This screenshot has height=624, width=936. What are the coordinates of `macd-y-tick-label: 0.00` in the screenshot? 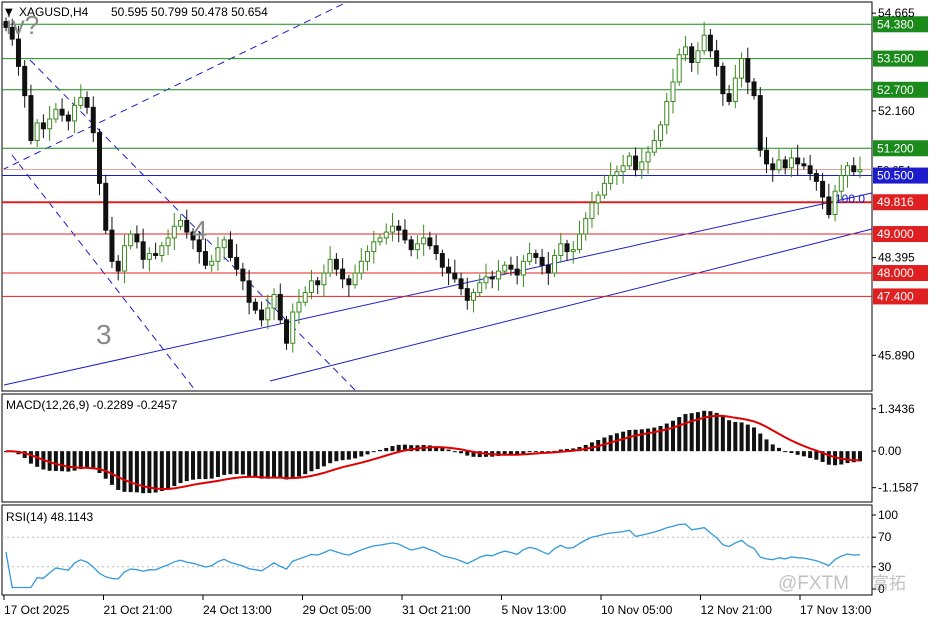 It's located at (890, 451).